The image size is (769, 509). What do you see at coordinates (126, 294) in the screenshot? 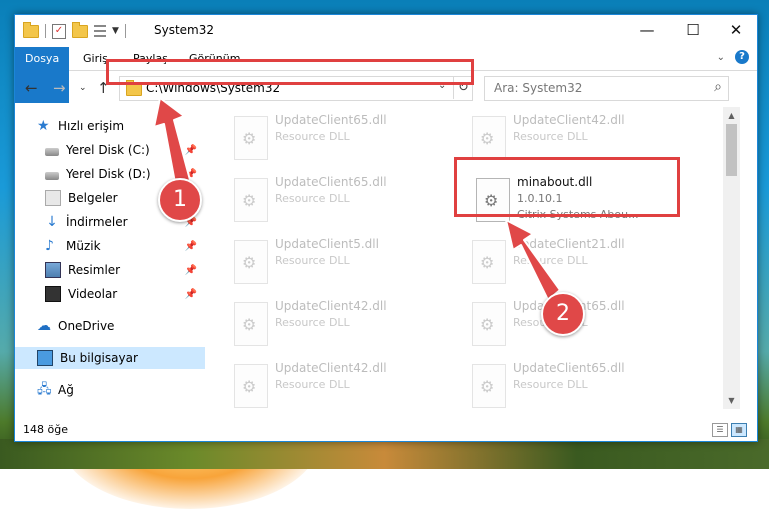
I see `sidebar-item-videos: Videolar 📌` at bounding box center [126, 294].